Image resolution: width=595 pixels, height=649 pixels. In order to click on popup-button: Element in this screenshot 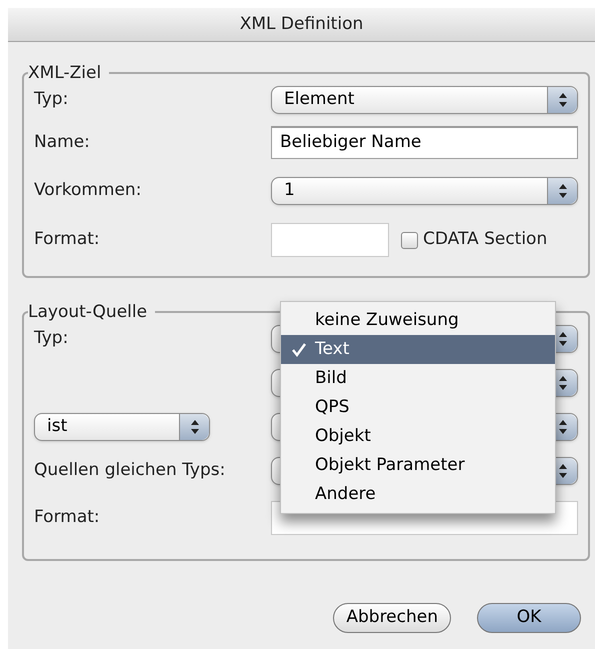, I will do `click(424, 100)`.